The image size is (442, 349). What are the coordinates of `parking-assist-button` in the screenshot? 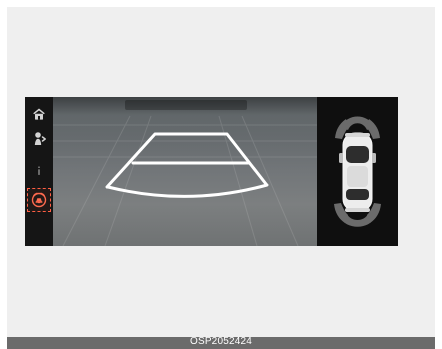 It's located at (39, 200).